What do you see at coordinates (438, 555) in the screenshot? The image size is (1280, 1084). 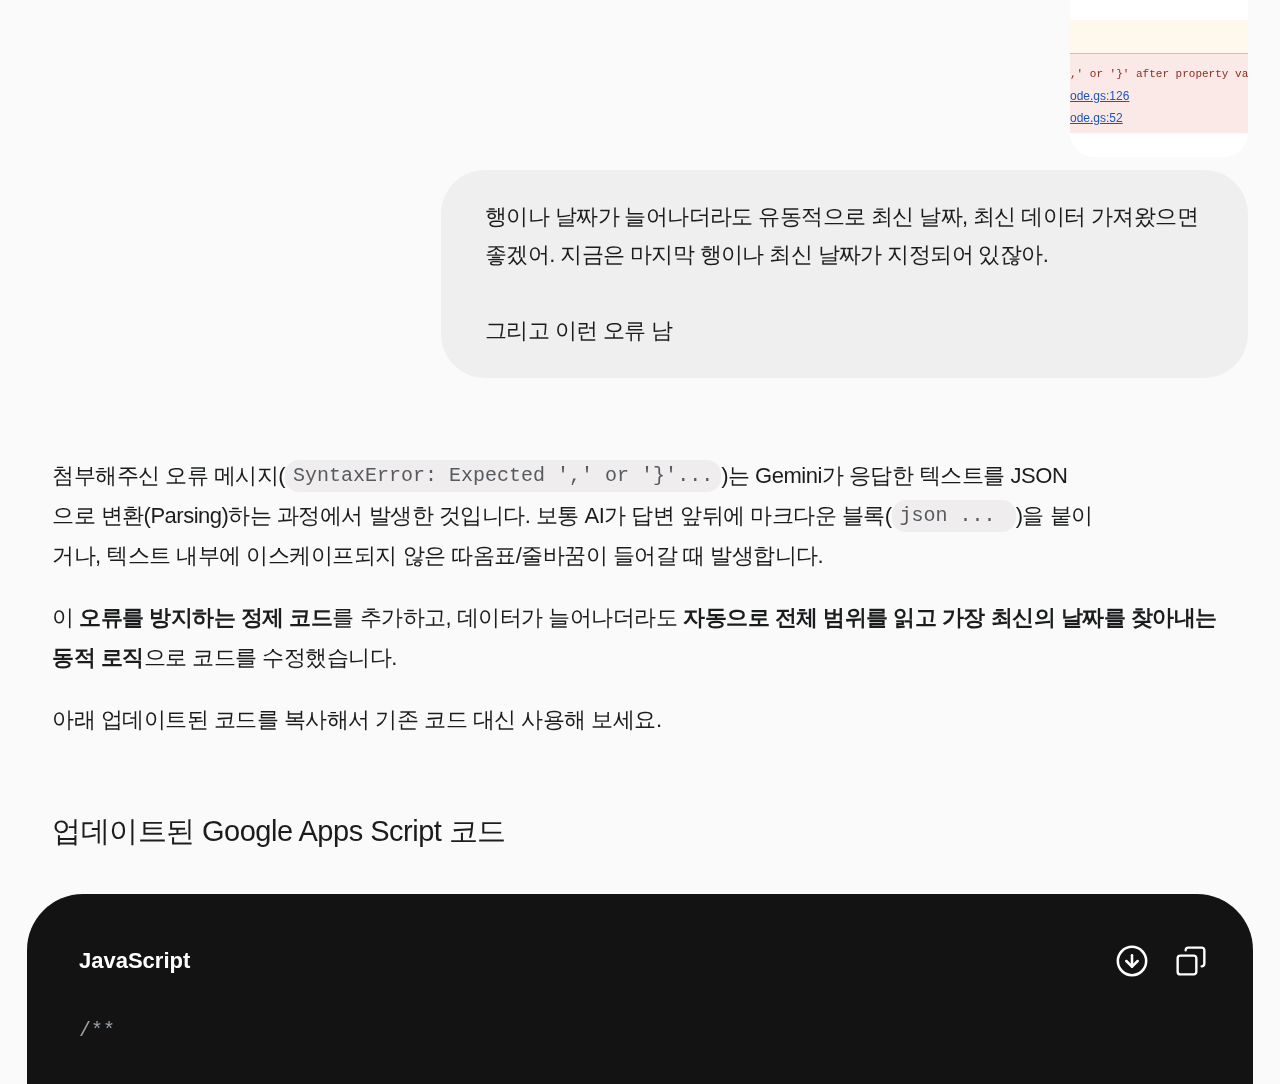 I see `response-text: 거나, 텍스트 내부에 이스케이프되지 않은 따옴표/줄바꿈이 들어갈 때 발생합니다.` at bounding box center [438, 555].